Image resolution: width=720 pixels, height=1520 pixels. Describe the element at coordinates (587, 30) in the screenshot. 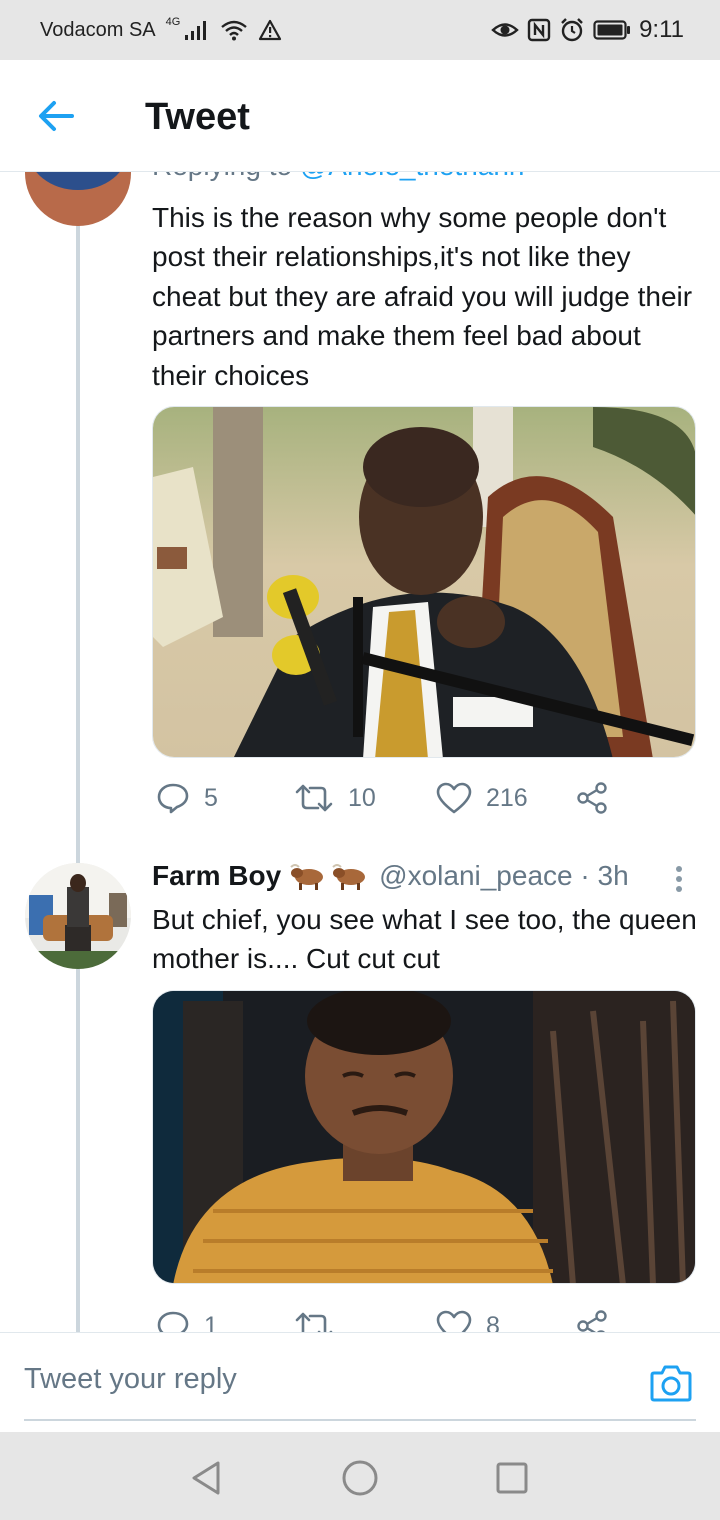

I see `status-right: 9:11` at that location.